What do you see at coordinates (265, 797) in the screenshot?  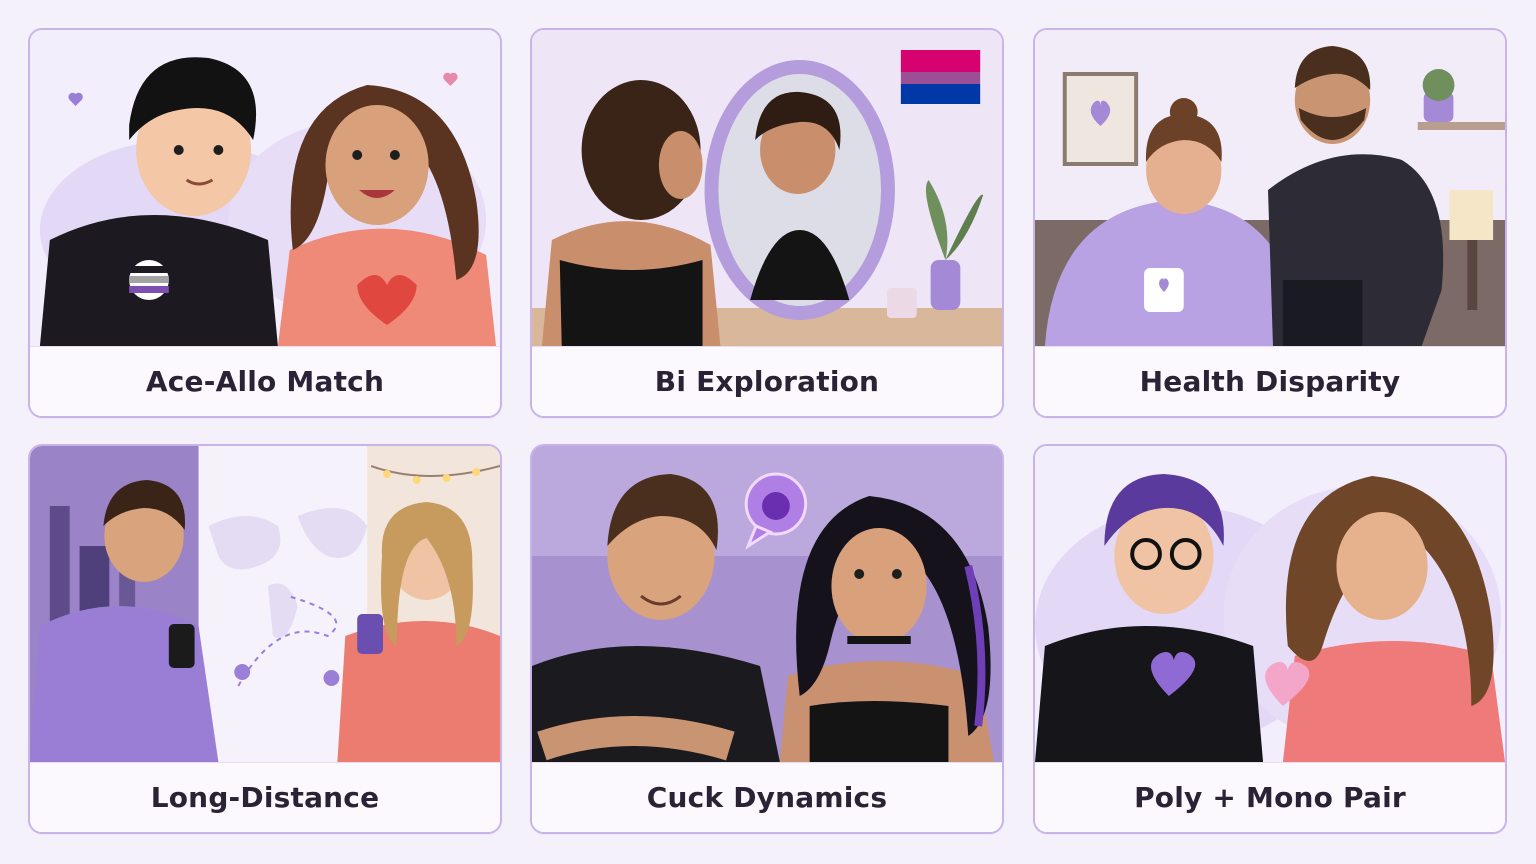 I see `card-title: Long-Distance` at bounding box center [265, 797].